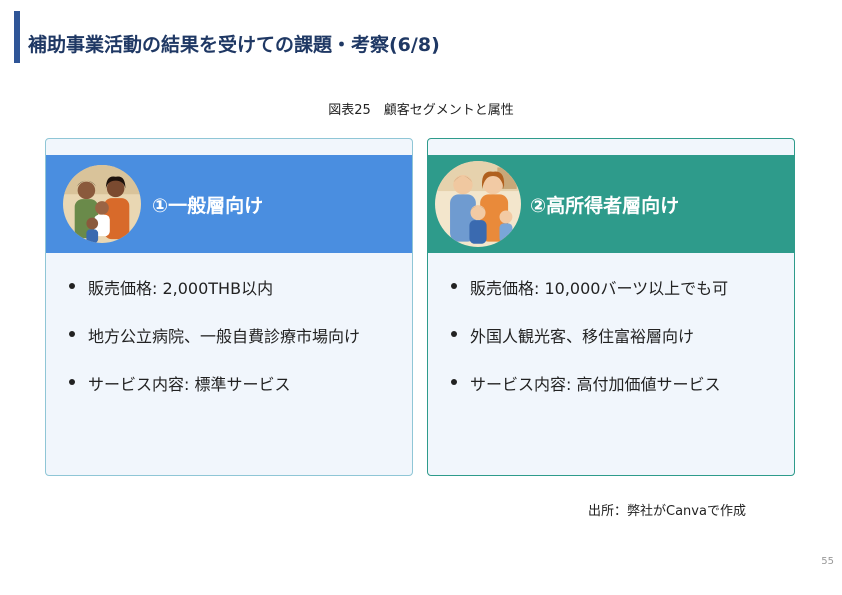 This screenshot has width=842, height=595. Describe the element at coordinates (589, 395) in the screenshot. I see `list-item: サービス内容: 高付加価値サービス` at that location.